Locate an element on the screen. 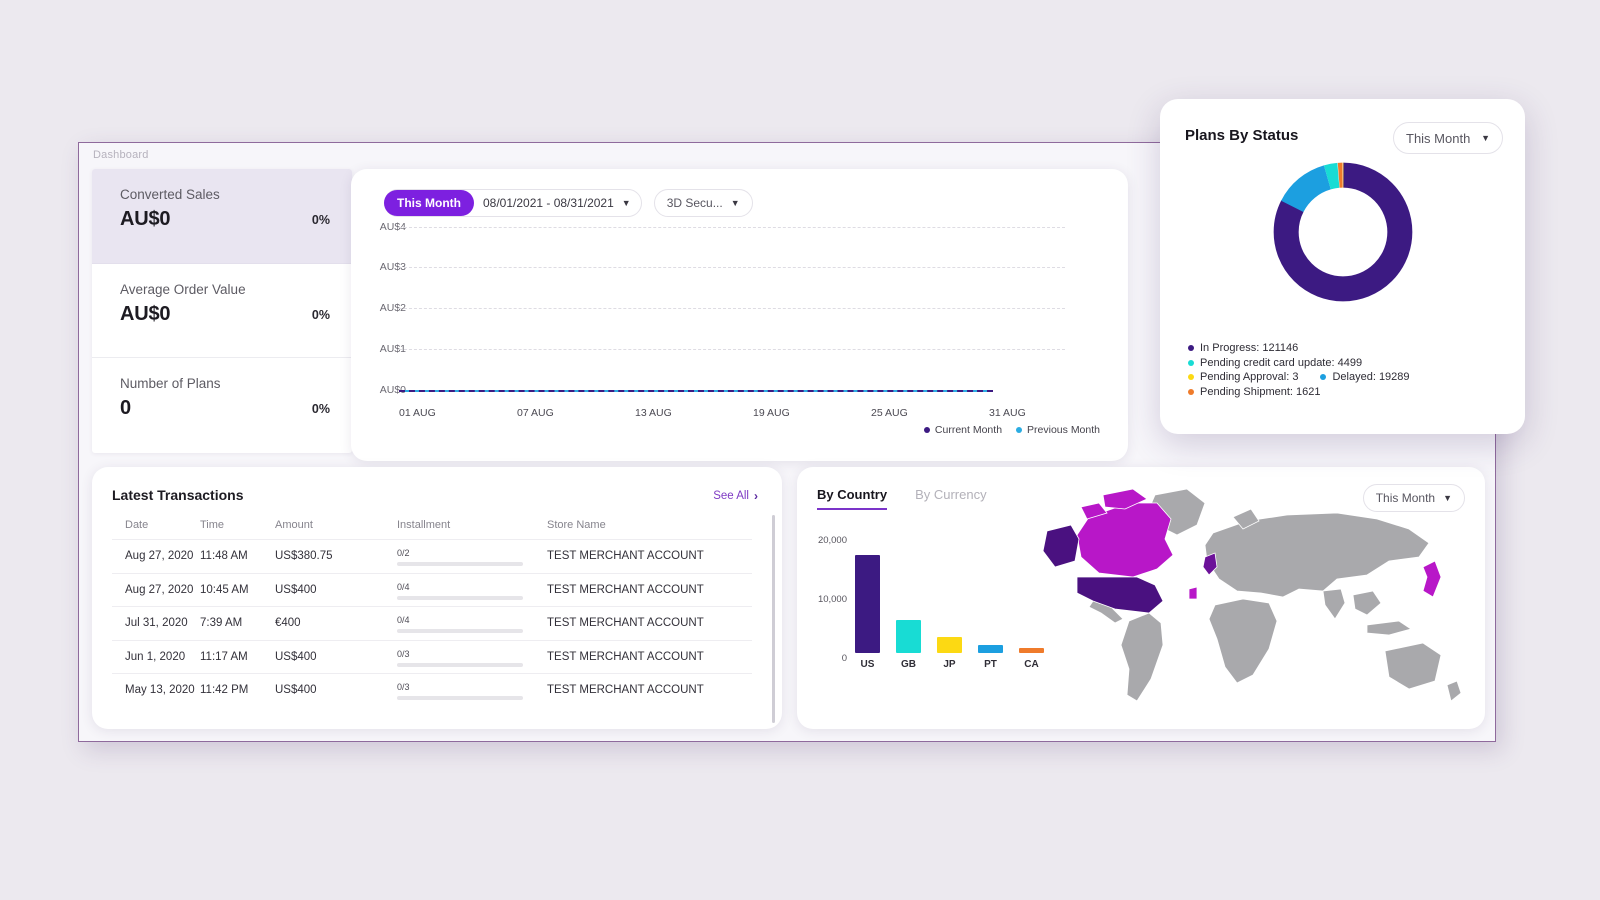  legend-item-delayed: Delayed: 19289 is located at coordinates (1365, 377).